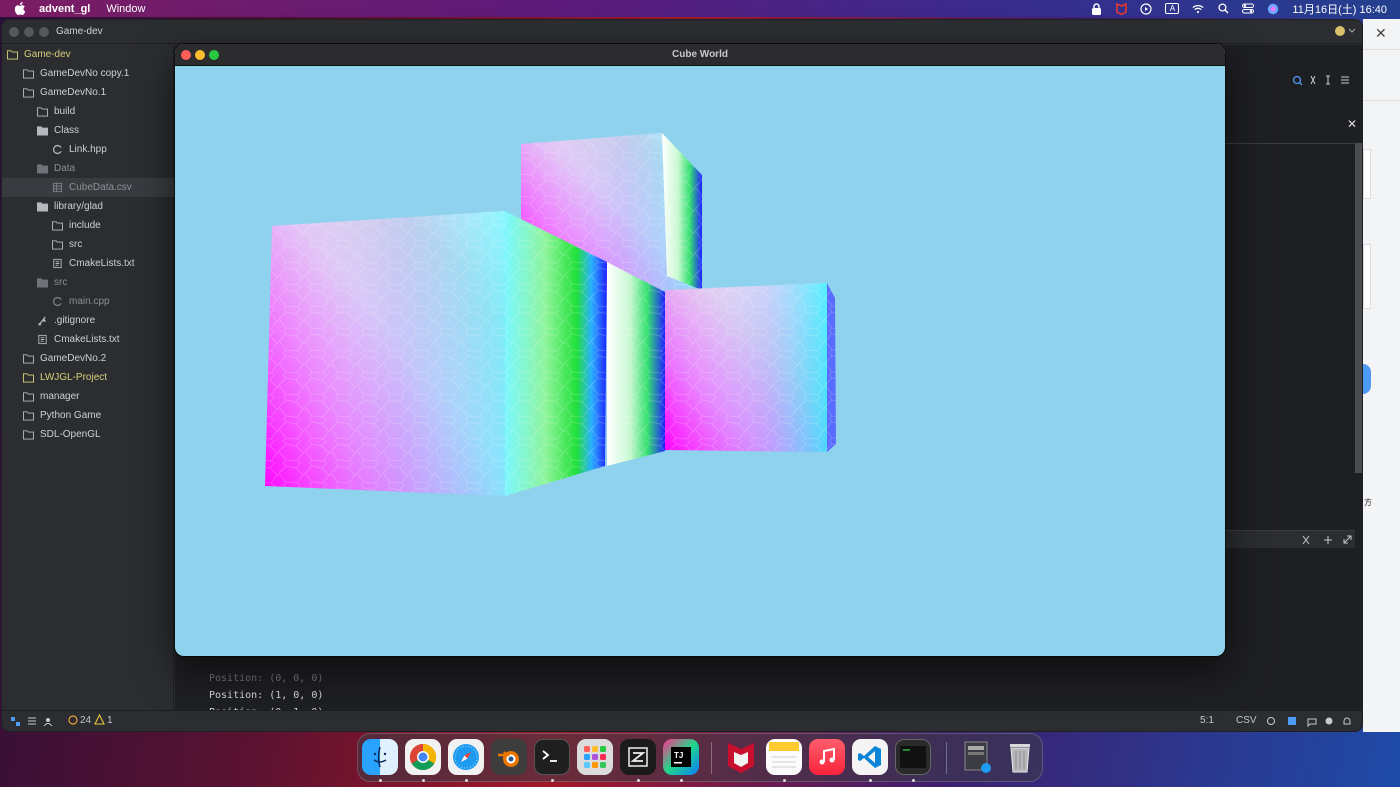  What do you see at coordinates (1223, 9) in the screenshot?
I see `spotlight-search-icon` at bounding box center [1223, 9].